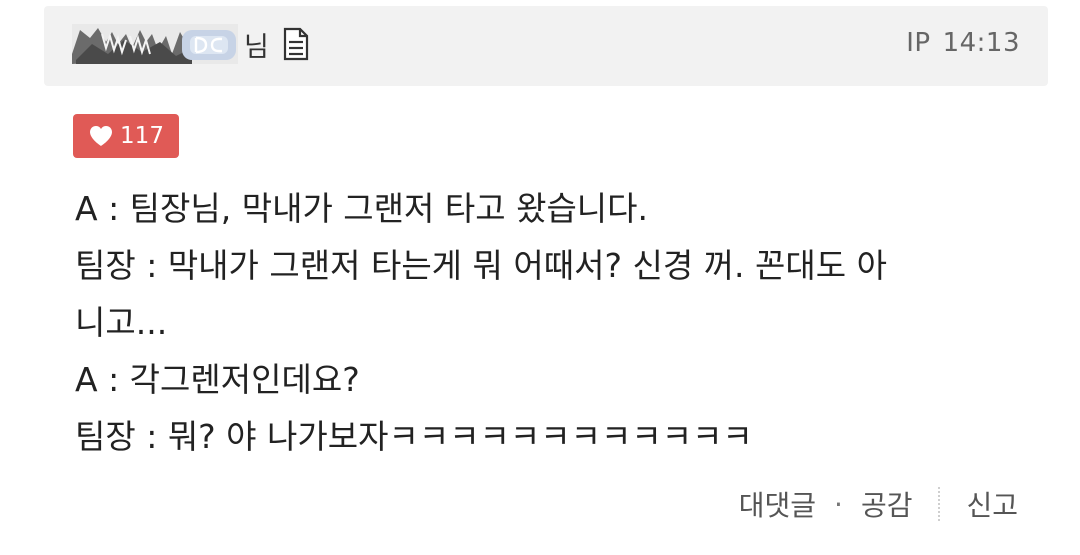 This screenshot has width=1080, height=555. What do you see at coordinates (887, 504) in the screenshot?
I see `empathy-button: 공감` at bounding box center [887, 504].